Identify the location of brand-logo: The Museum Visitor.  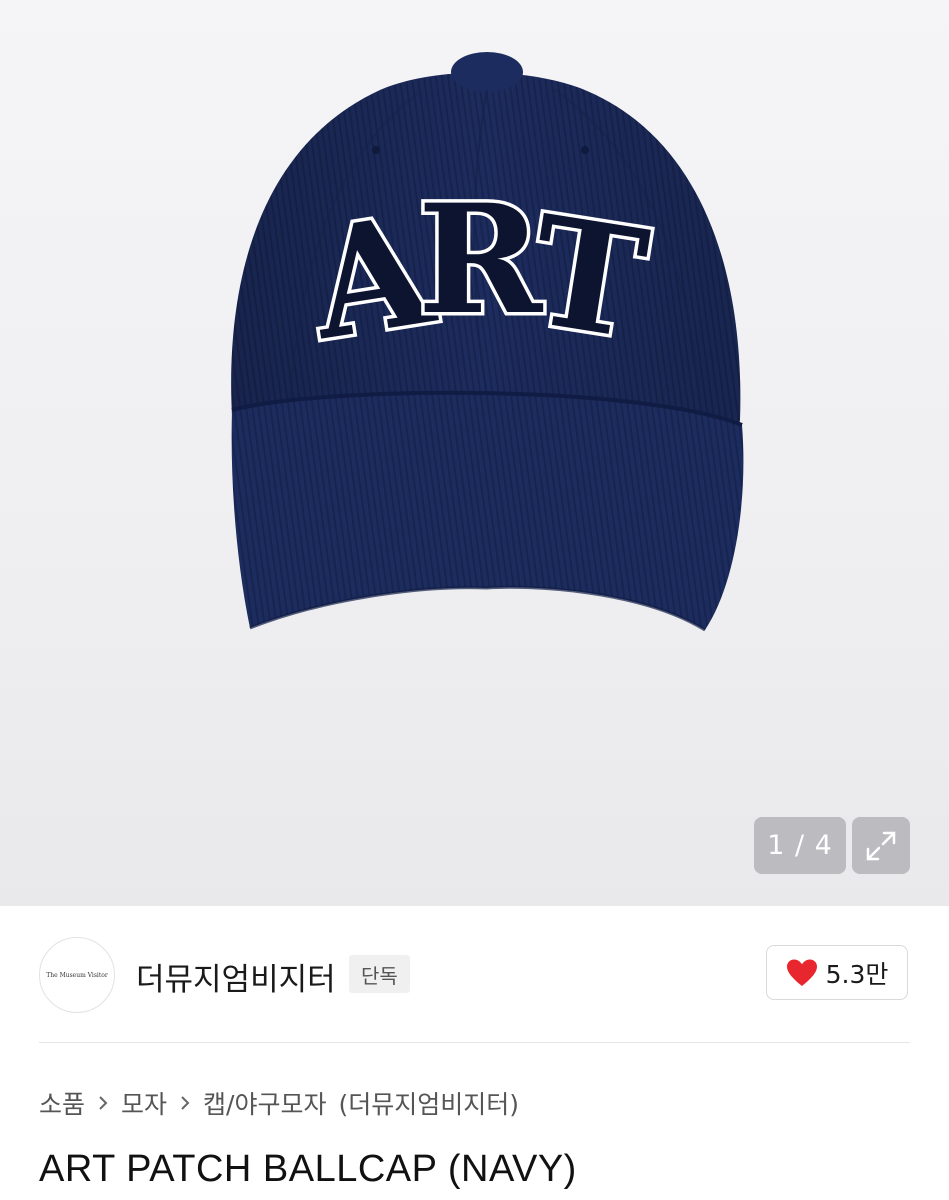
(77, 975).